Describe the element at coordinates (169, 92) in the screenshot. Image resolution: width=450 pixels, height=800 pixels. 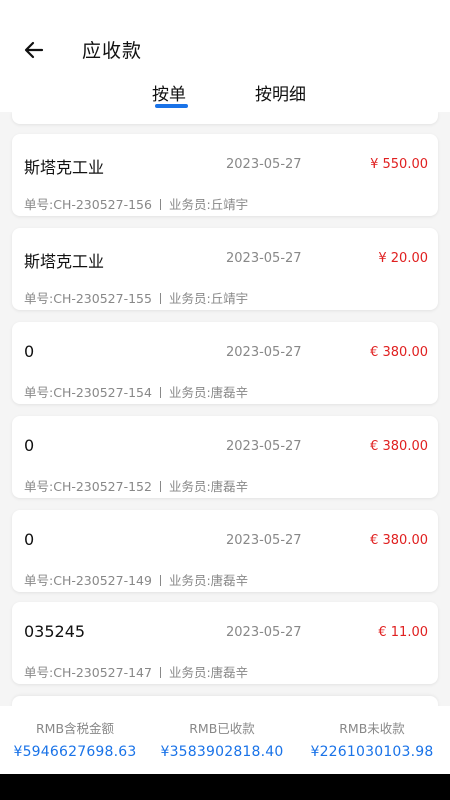
I see `tab-by-order: 按单` at that location.